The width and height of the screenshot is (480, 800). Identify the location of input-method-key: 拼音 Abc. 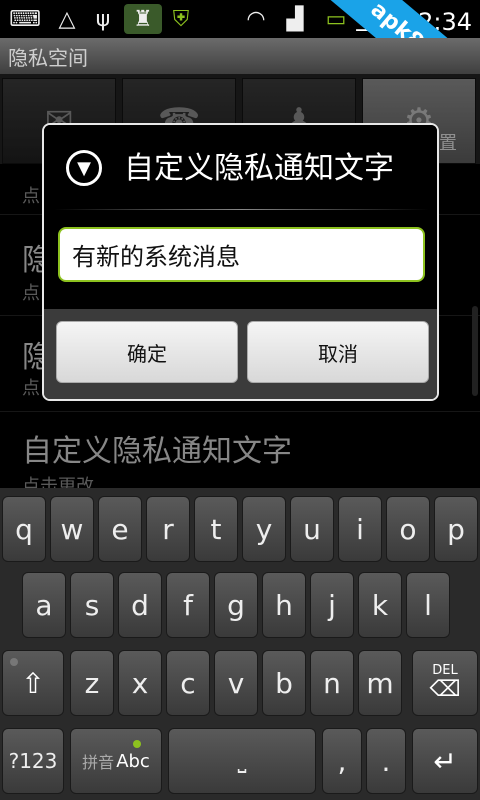
(116, 761).